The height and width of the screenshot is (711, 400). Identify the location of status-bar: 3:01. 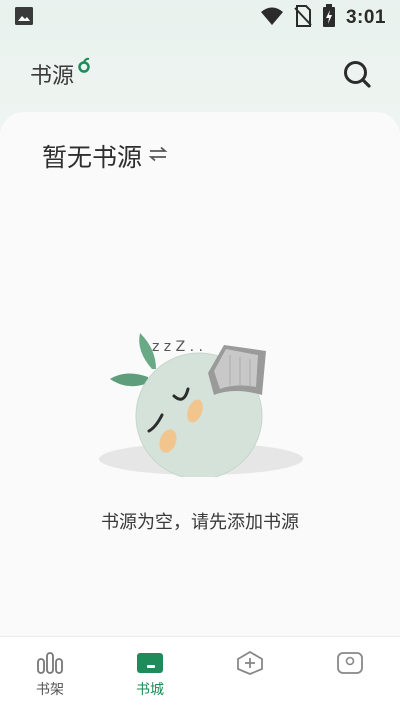
(200, 18).